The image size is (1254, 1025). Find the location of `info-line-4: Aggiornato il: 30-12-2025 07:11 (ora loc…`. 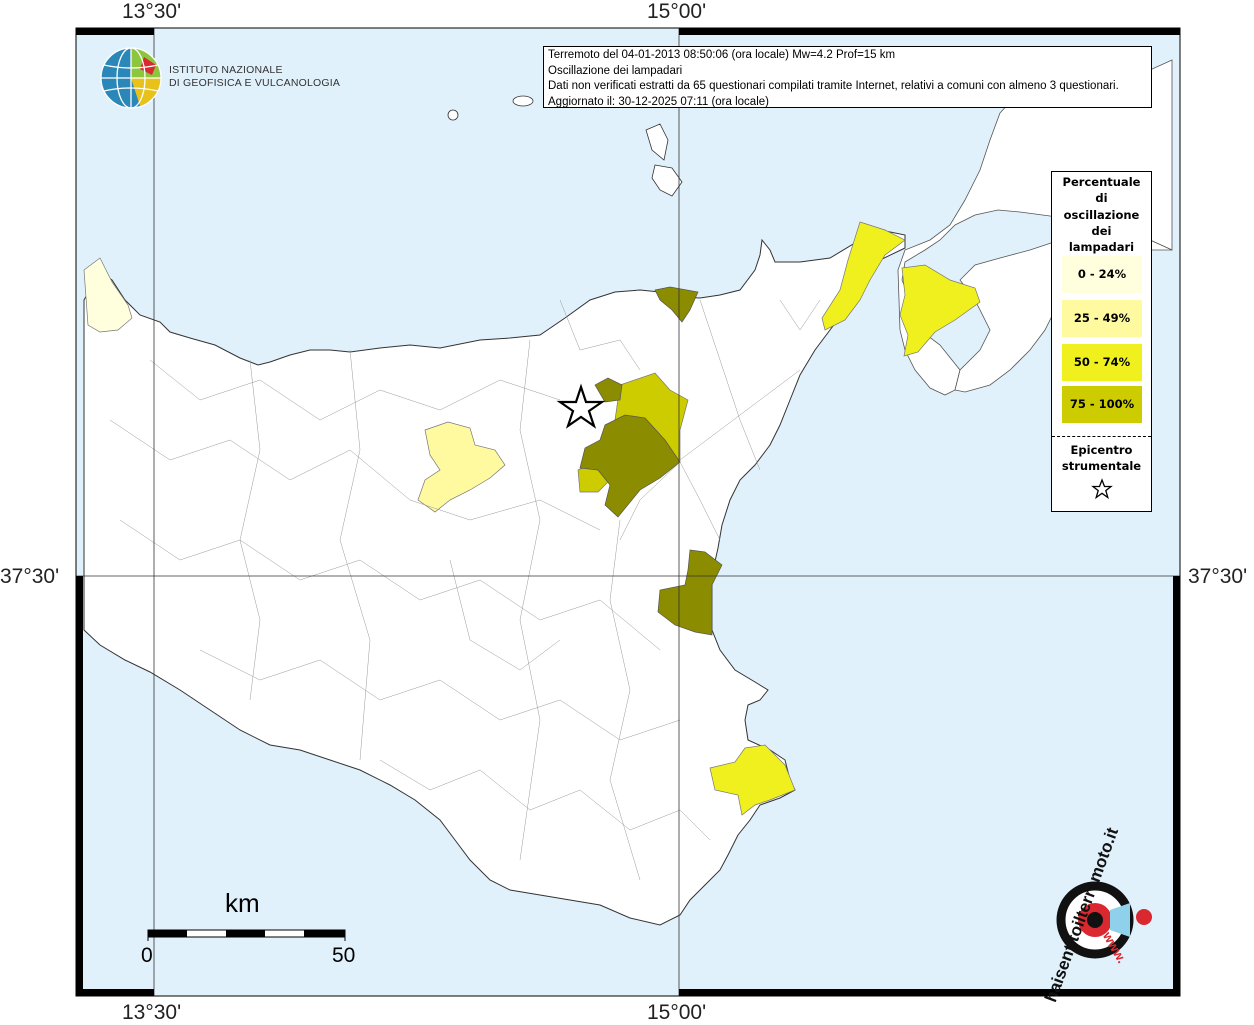

info-line-4: Aggiornato il: 30-12-2025 07:11 (ora loc… is located at coordinates (658, 101).